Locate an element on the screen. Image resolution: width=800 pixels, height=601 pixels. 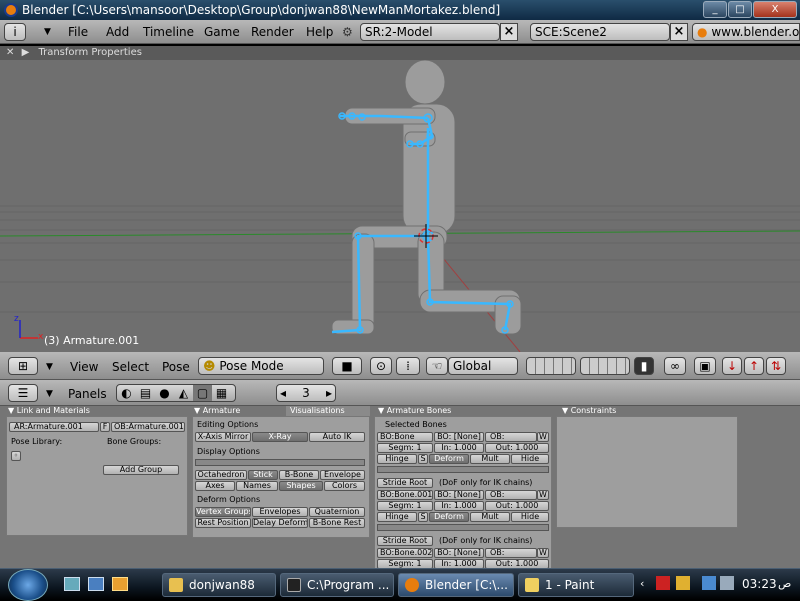
colors-button: Colors is located at coordinates (344, 486).